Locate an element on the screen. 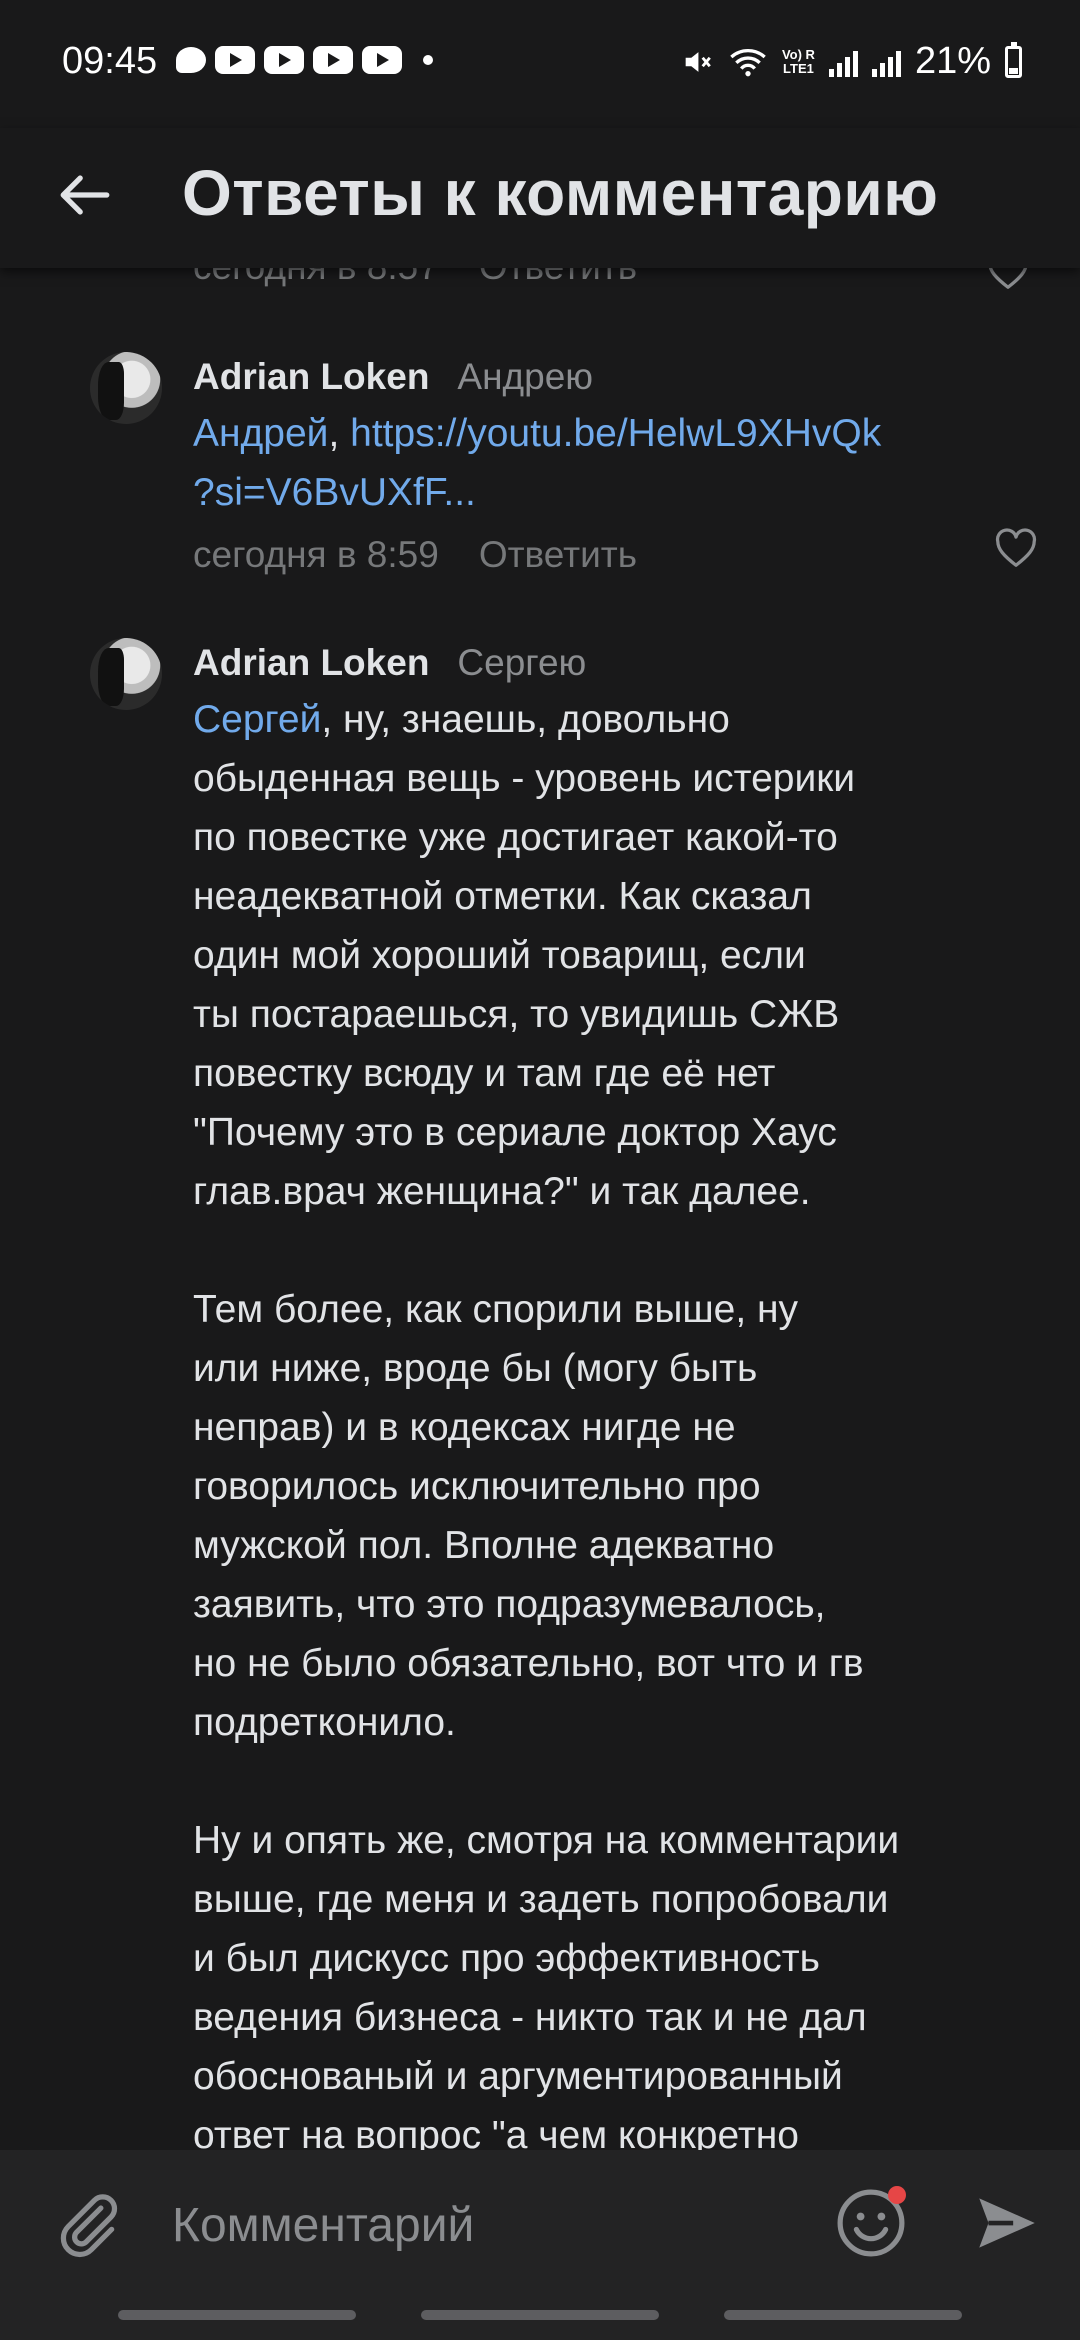 Image resolution: width=1080 pixels, height=2340 pixels. comment-header: Adrian Loken Сергею is located at coordinates (618, 663).